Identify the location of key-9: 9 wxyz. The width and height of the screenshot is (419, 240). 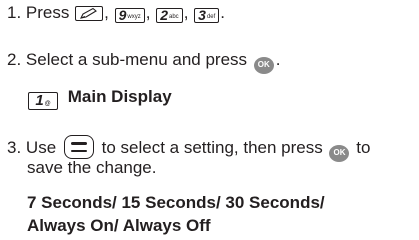
(129, 15).